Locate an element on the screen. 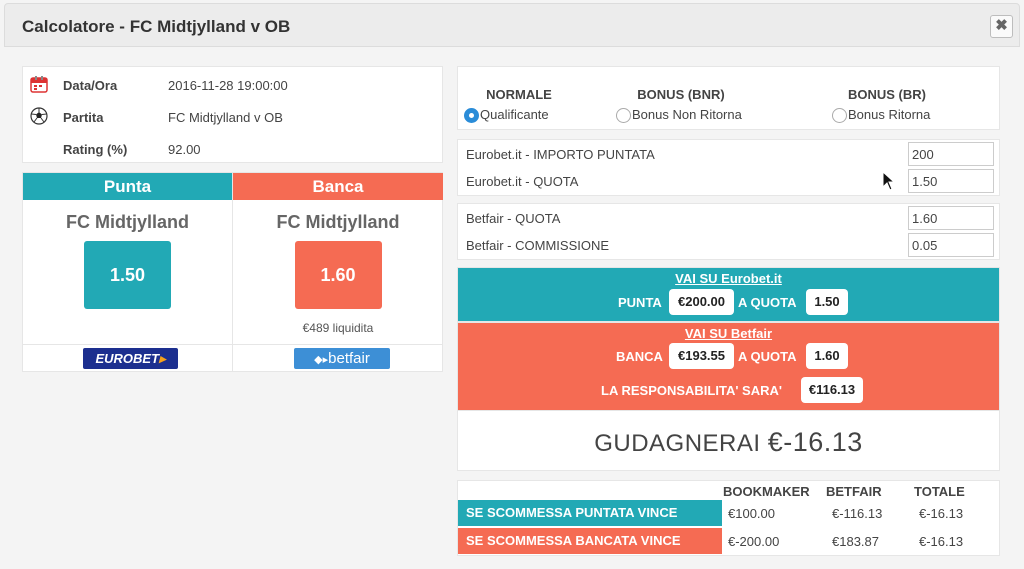 This screenshot has width=1024, height=569. profit-panel: GUDAGNERAI €-16.13 is located at coordinates (728, 441).